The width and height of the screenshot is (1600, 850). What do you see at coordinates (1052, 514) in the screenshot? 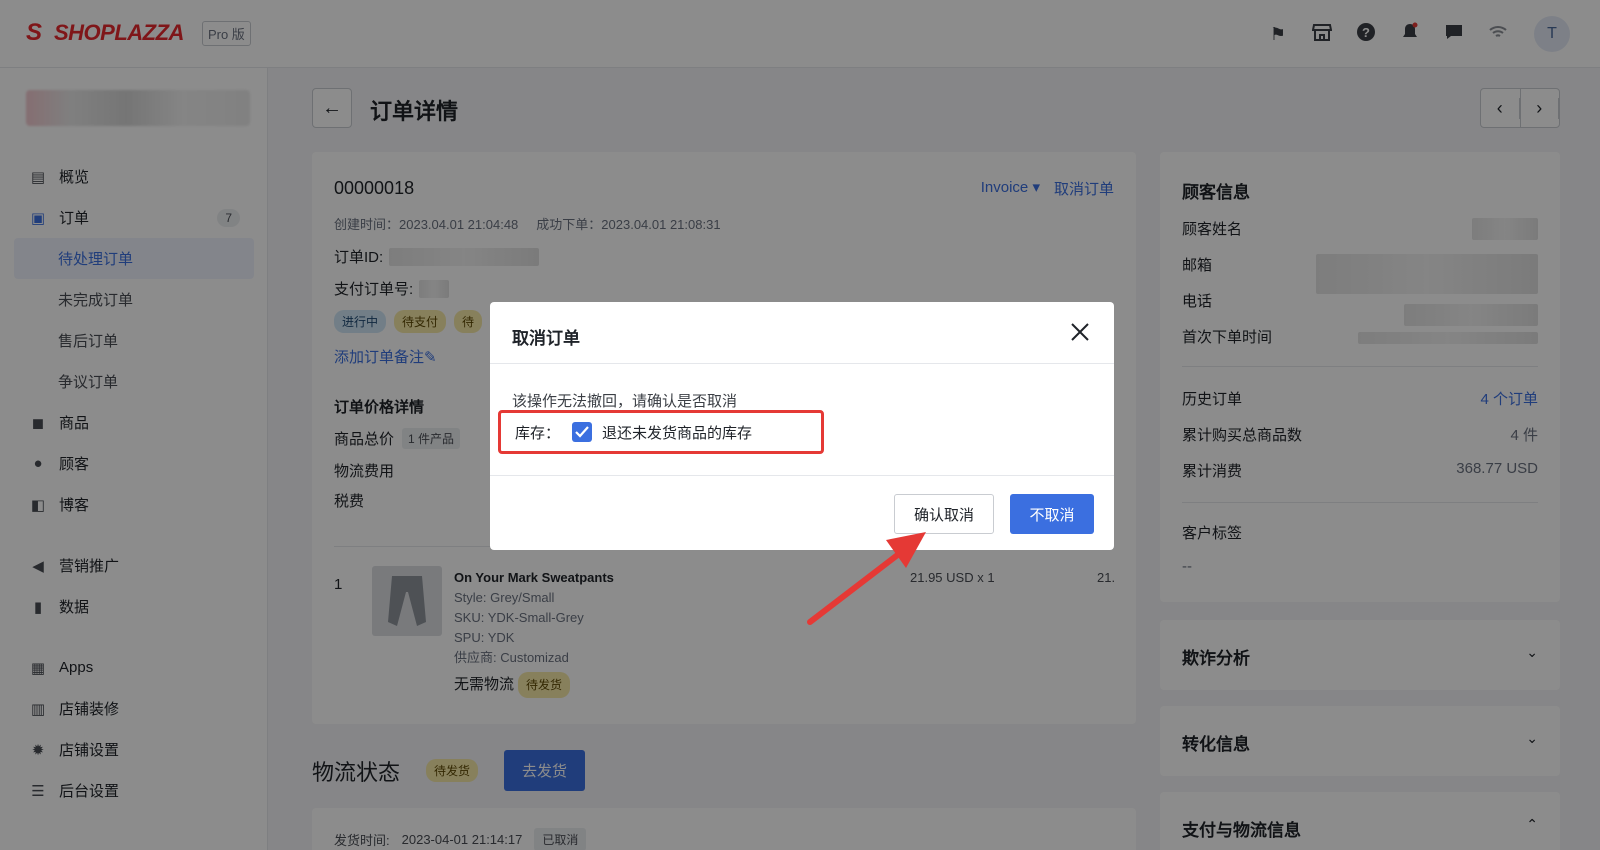
I see `keep-order-button: 不取消` at bounding box center [1052, 514].